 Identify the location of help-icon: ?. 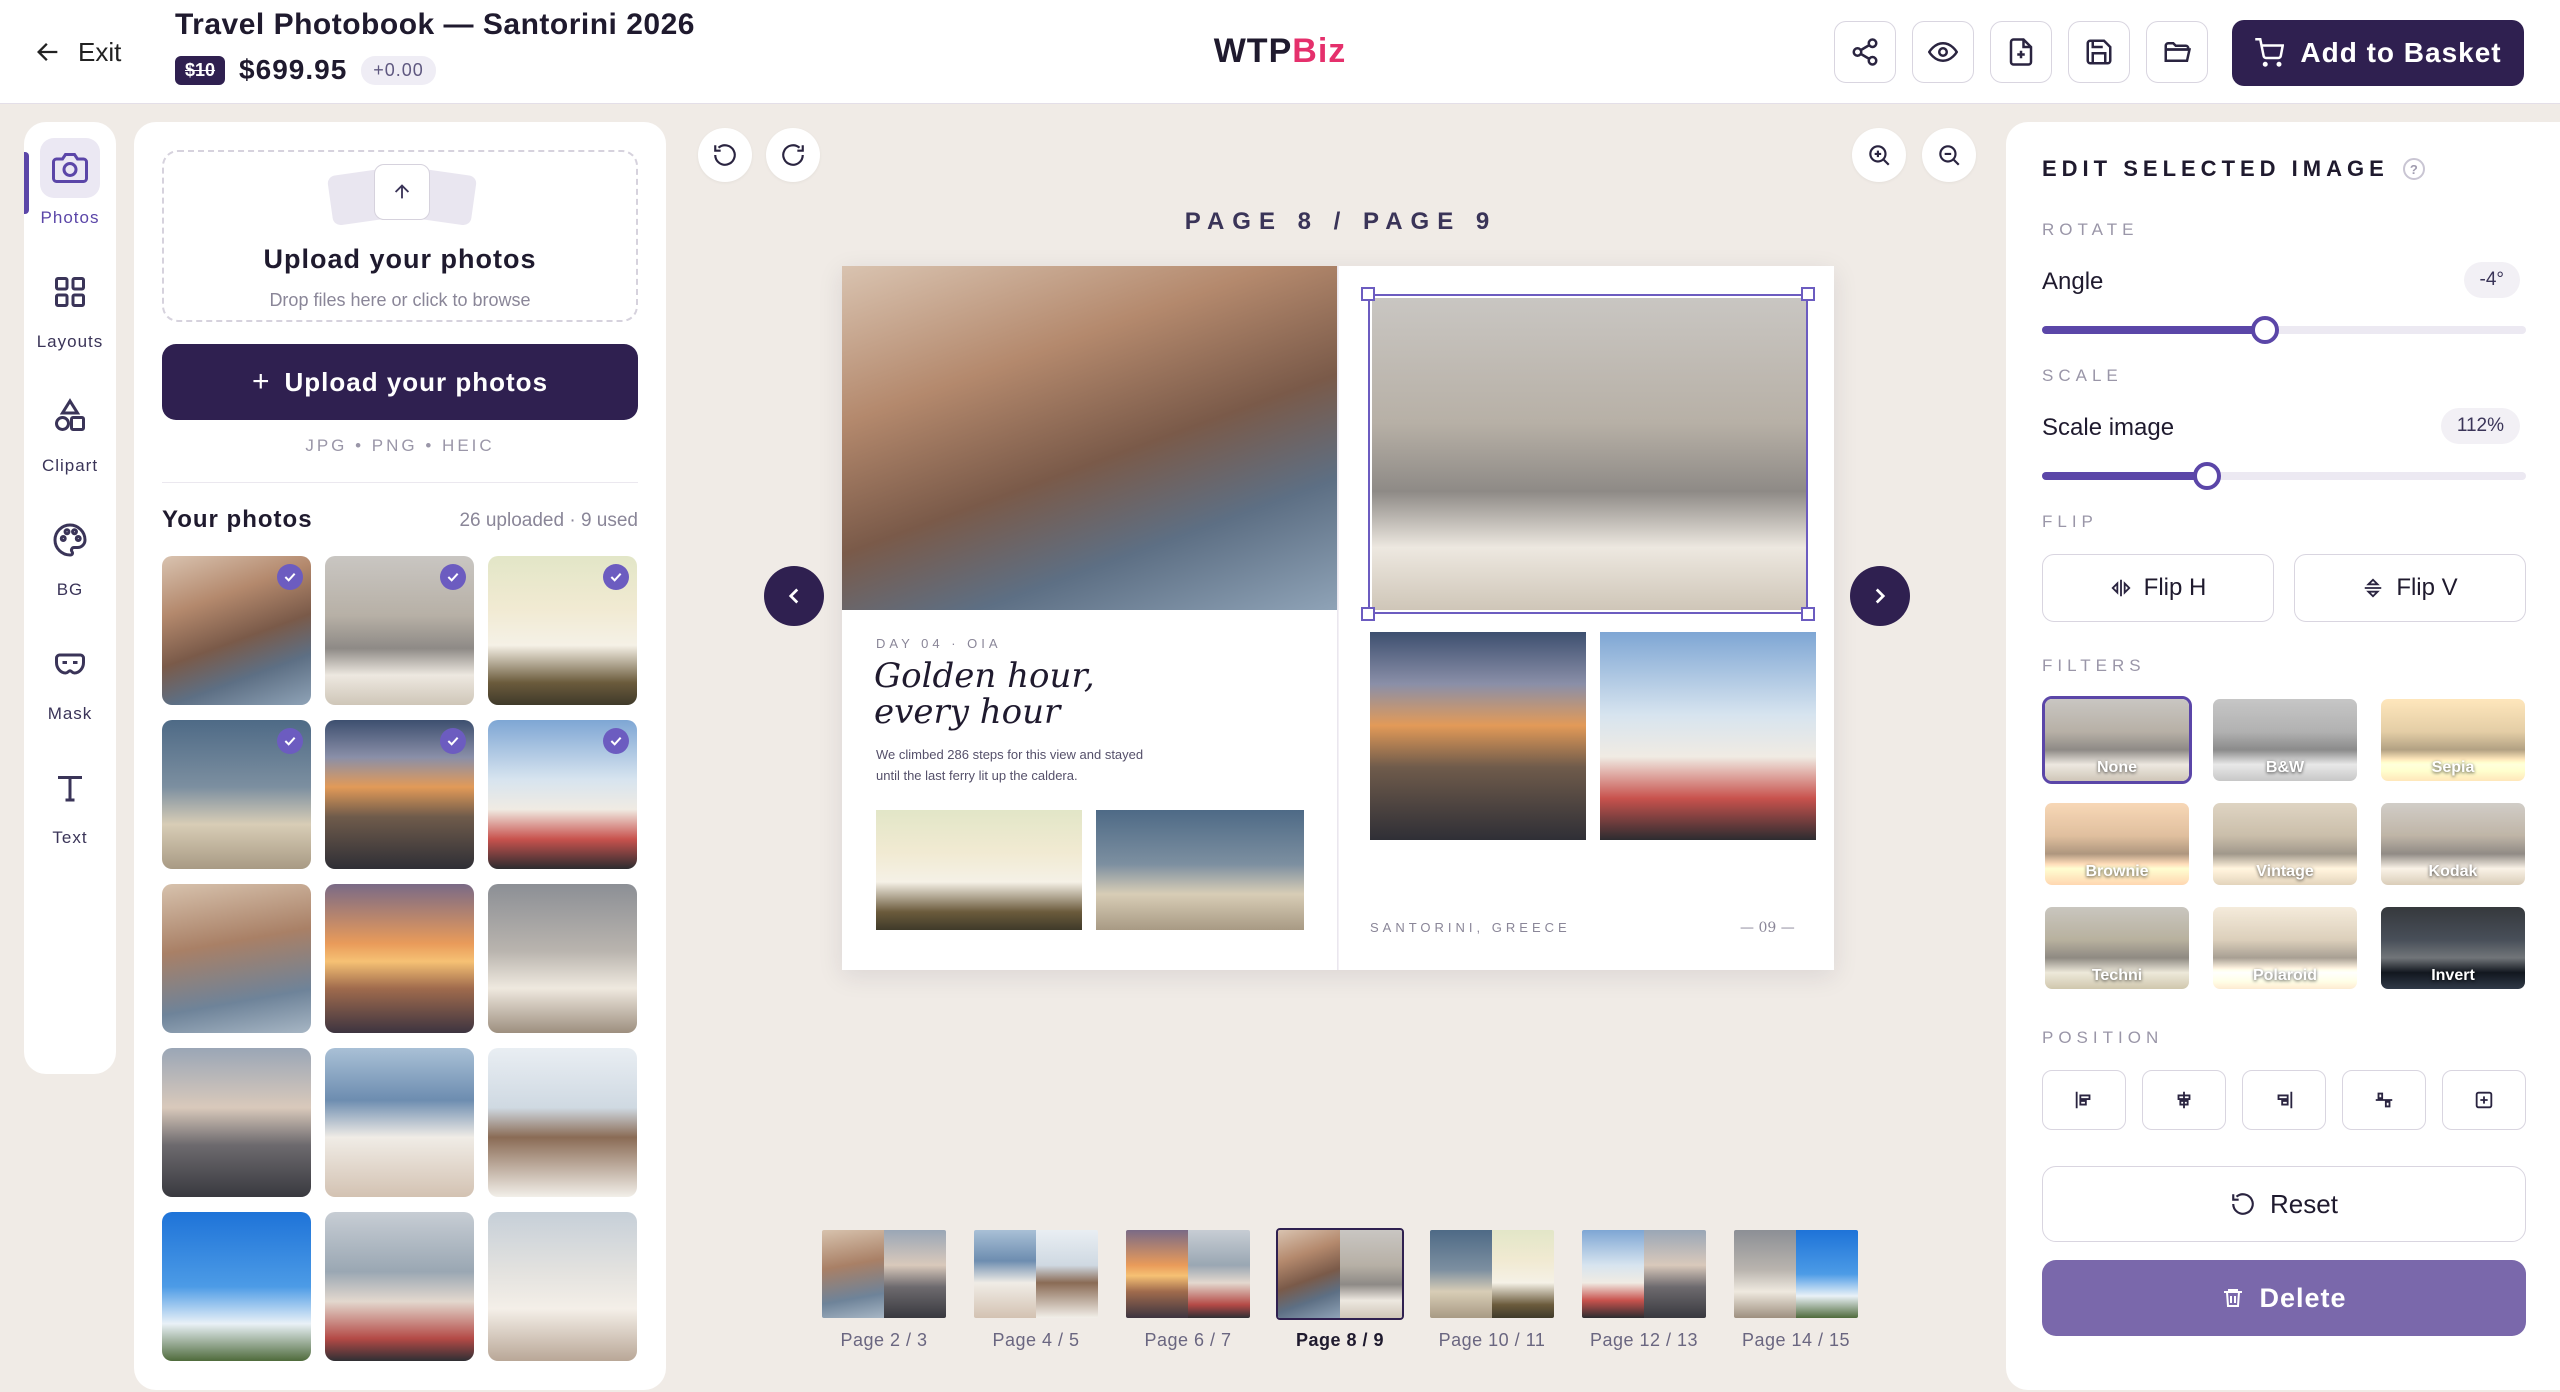
(2413, 169).